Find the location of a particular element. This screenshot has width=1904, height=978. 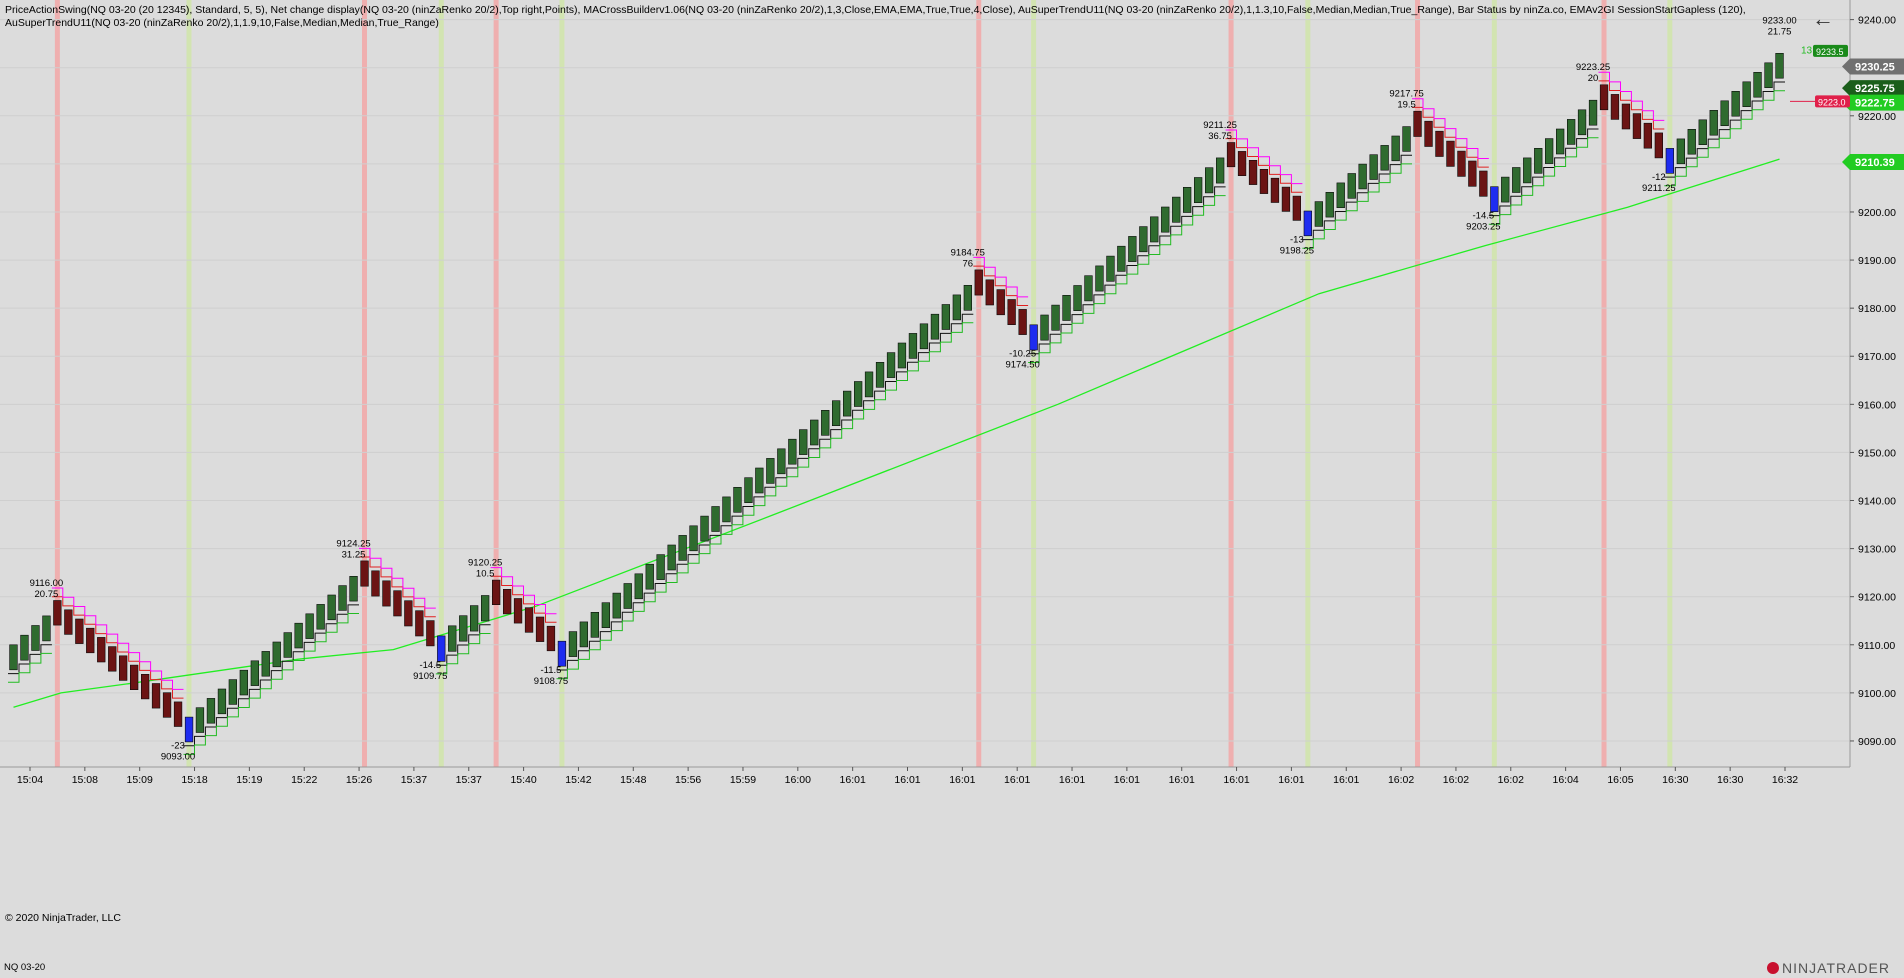

ninjatrader-logo-icon is located at coordinates (1773, 968).